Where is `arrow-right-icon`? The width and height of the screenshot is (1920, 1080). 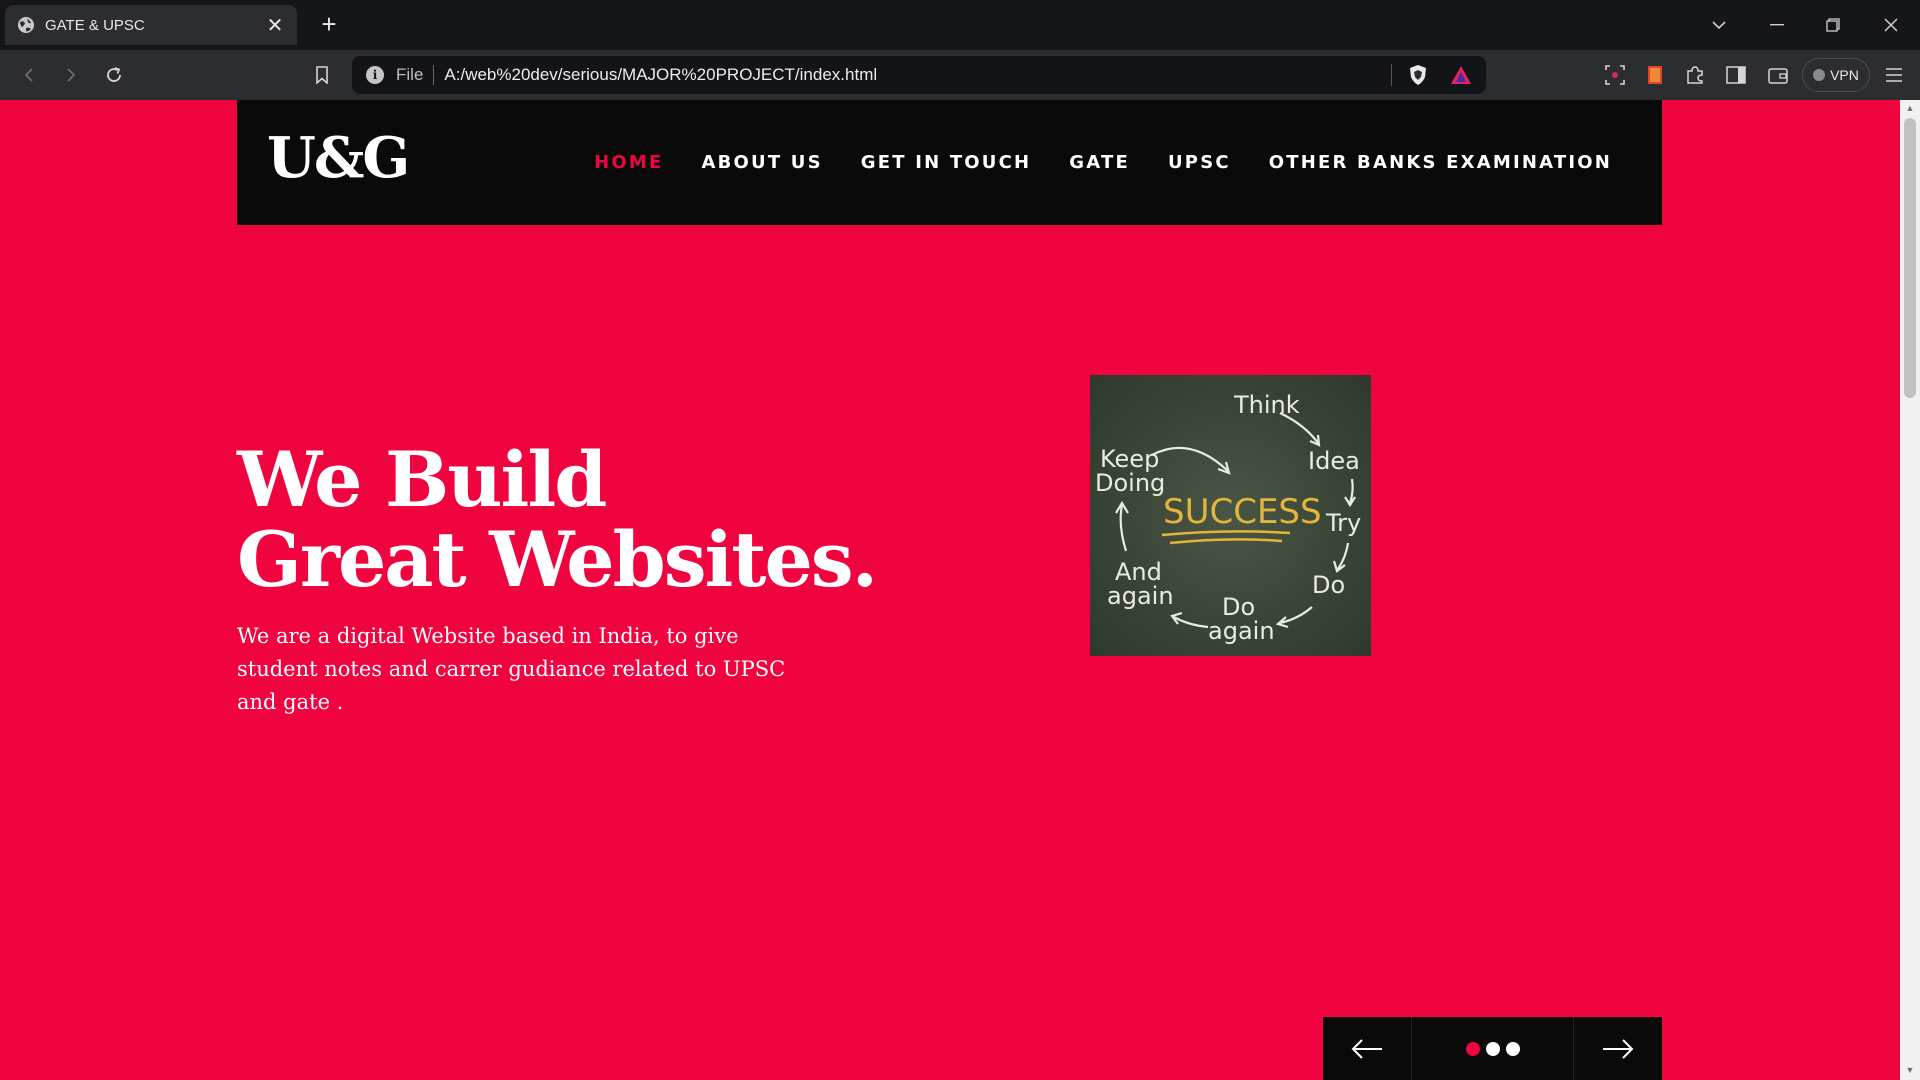 arrow-right-icon is located at coordinates (1618, 1048).